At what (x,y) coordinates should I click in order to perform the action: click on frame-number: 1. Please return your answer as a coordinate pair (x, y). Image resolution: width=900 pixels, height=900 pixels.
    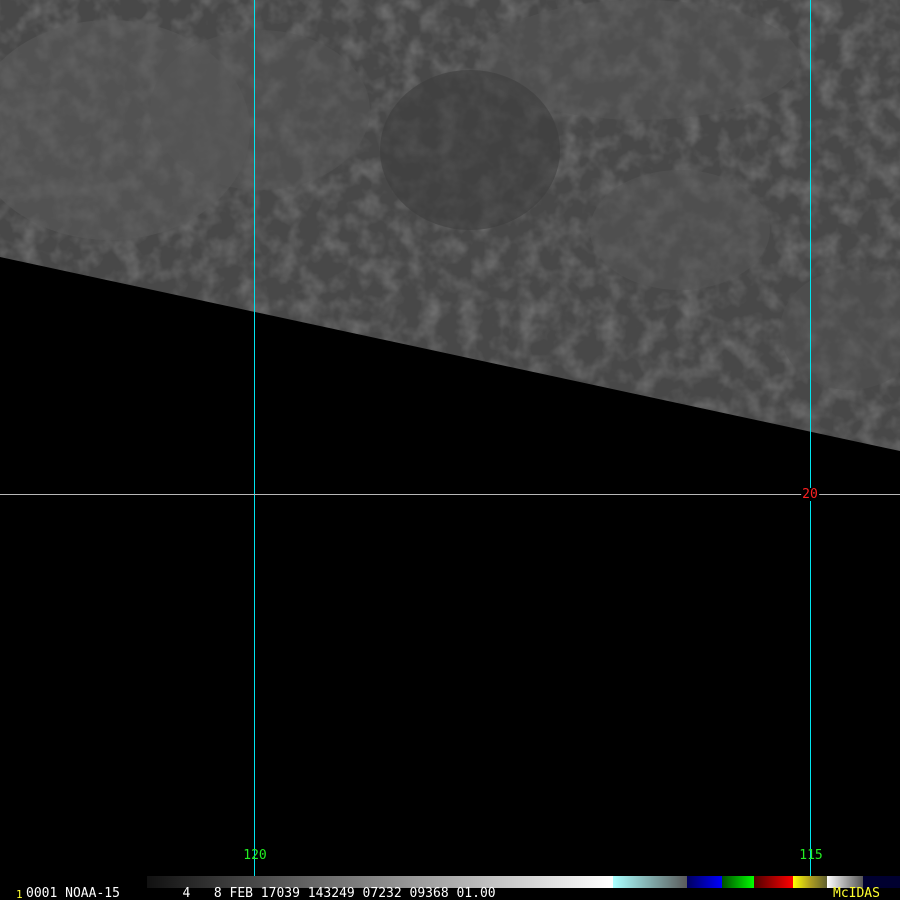
    Looking at the image, I should click on (19, 894).